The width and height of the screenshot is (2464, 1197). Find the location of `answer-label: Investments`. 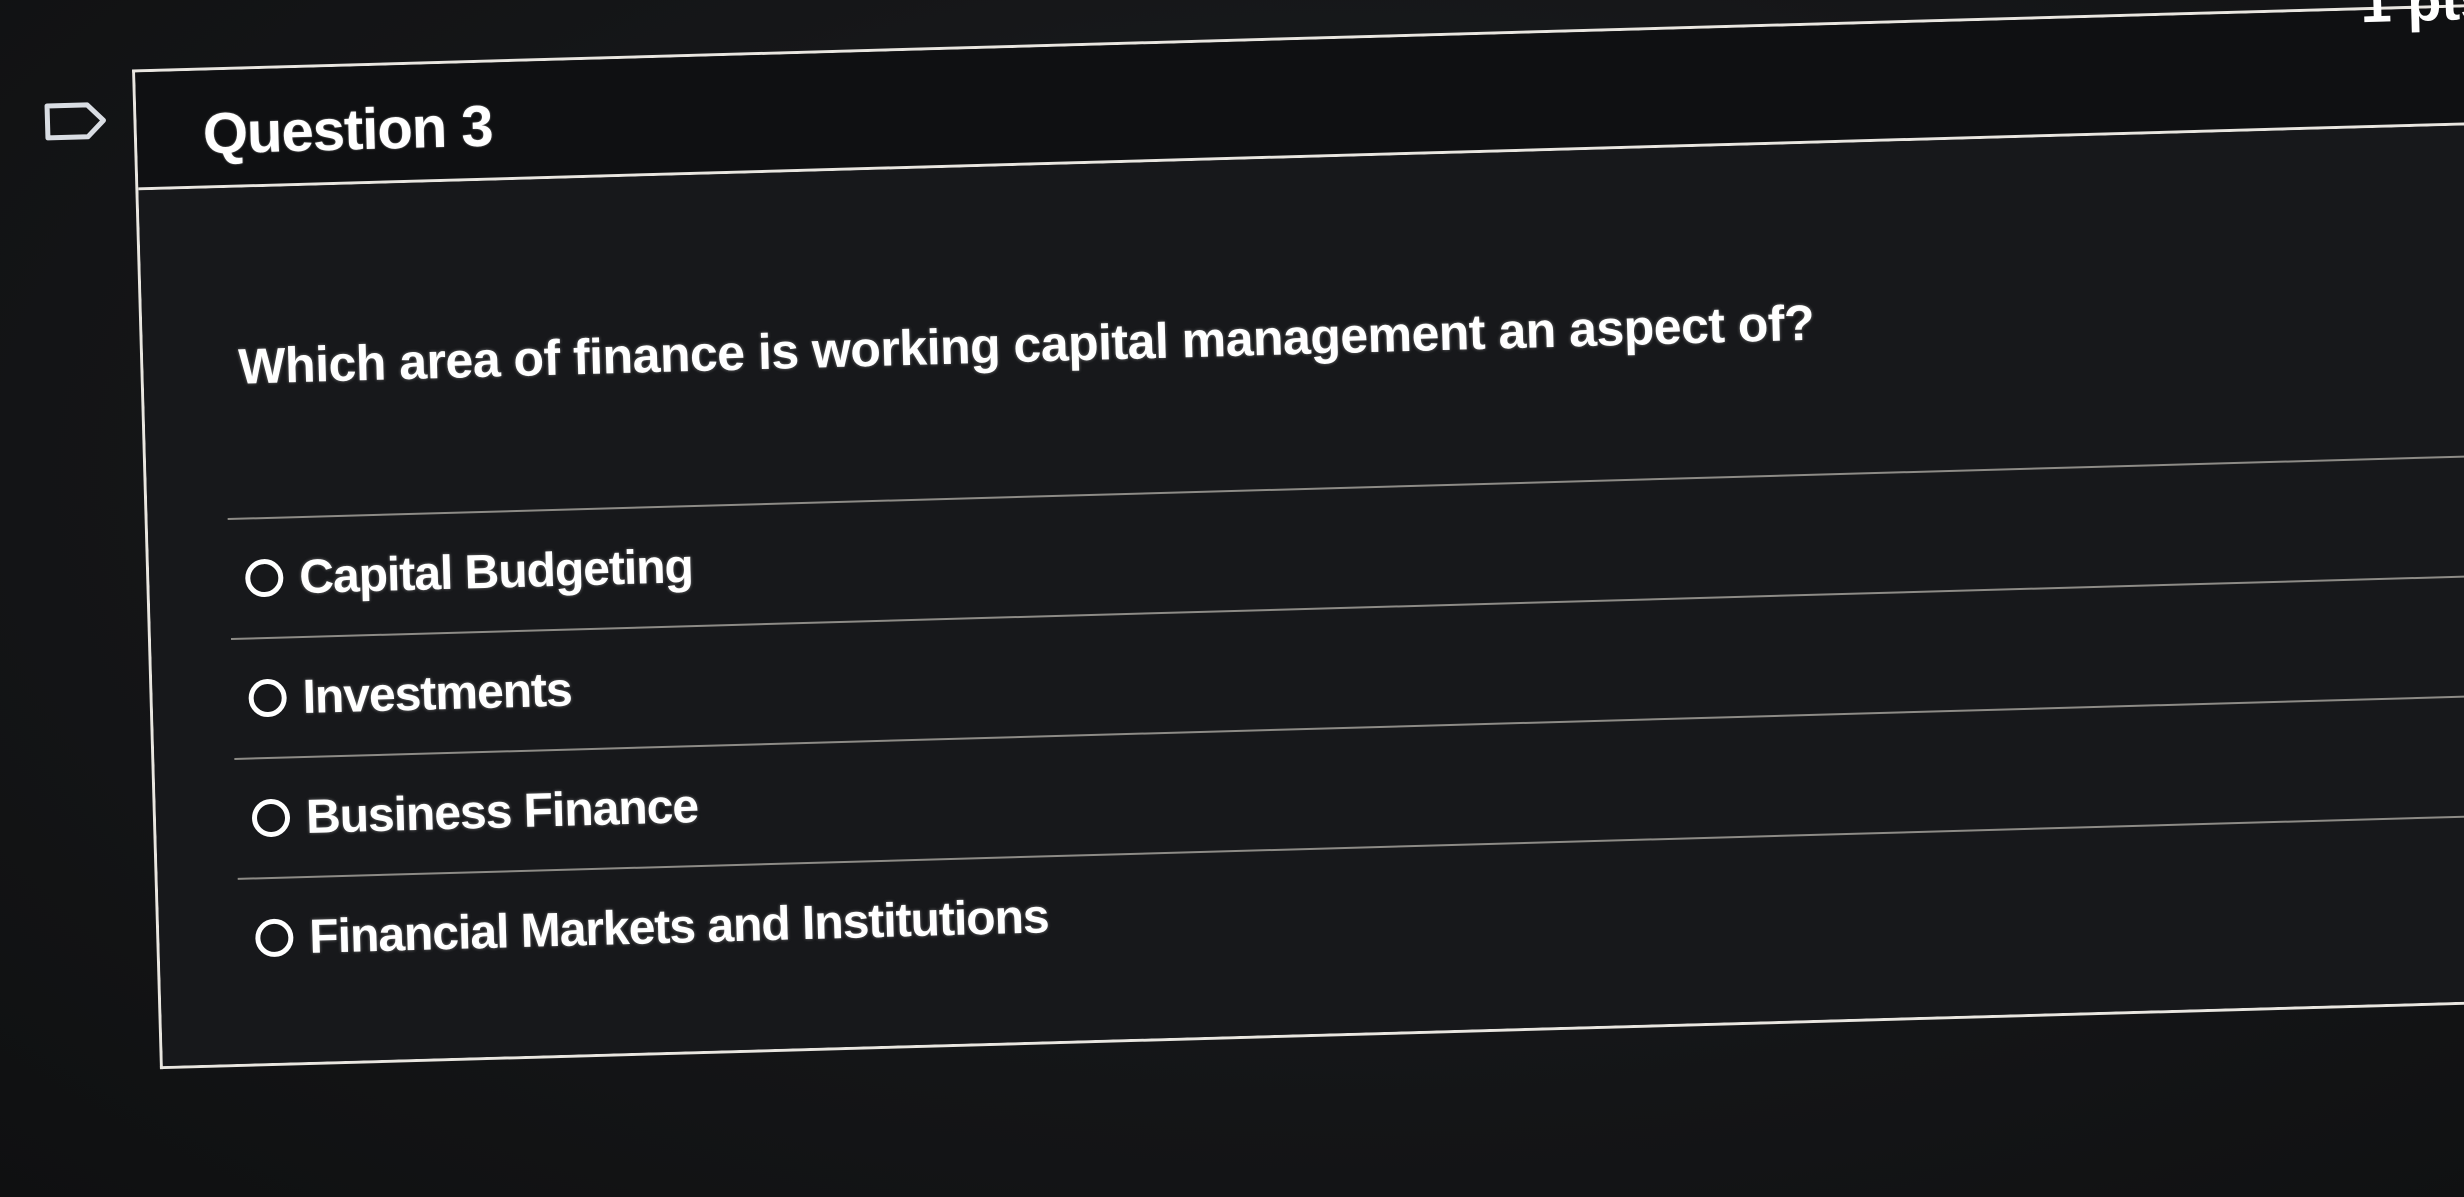

answer-label: Investments is located at coordinates (437, 693).